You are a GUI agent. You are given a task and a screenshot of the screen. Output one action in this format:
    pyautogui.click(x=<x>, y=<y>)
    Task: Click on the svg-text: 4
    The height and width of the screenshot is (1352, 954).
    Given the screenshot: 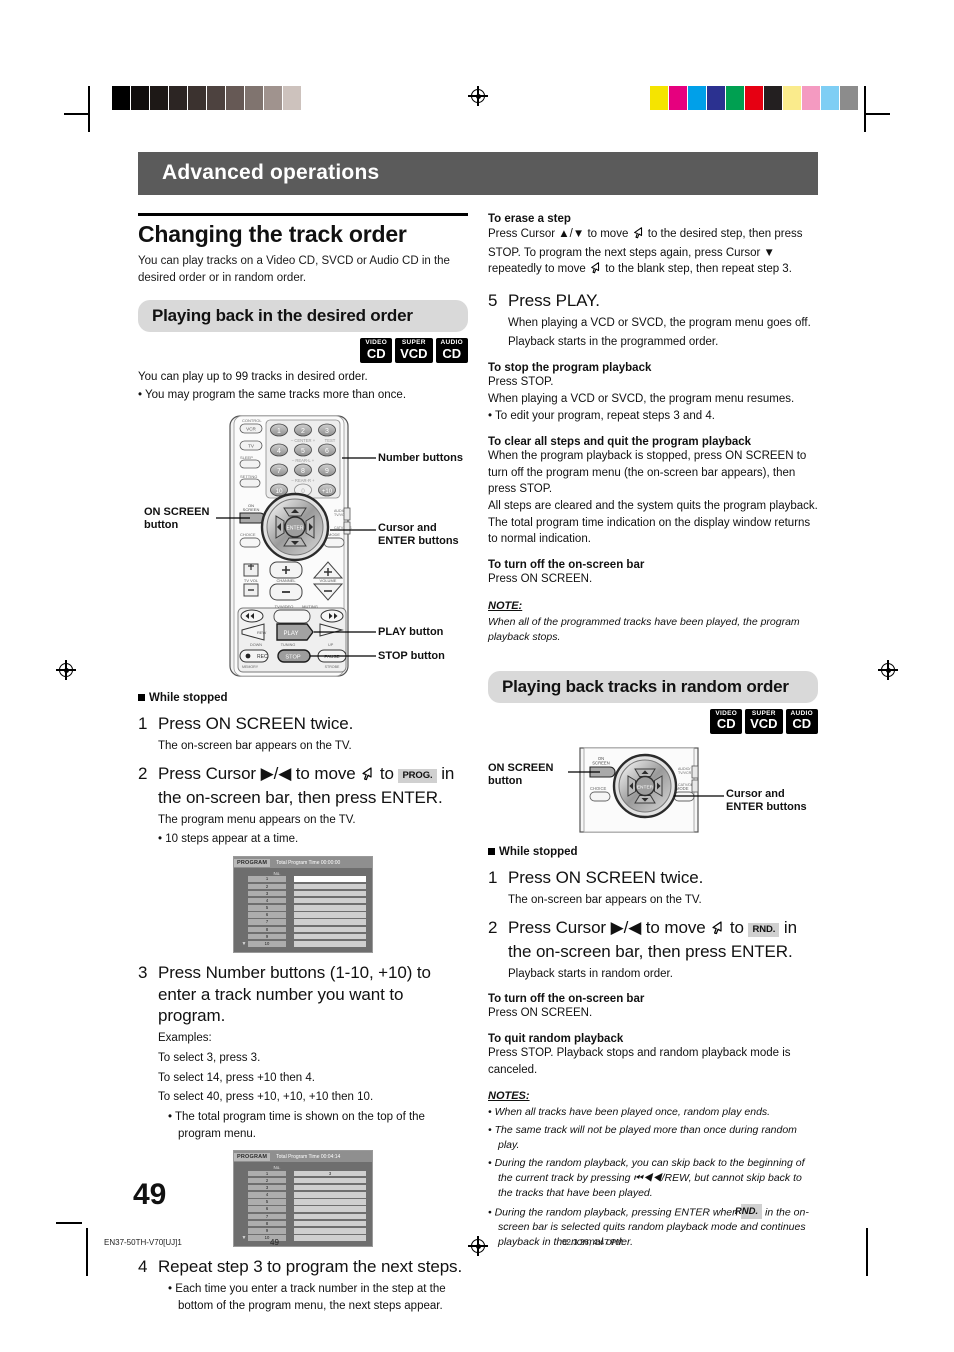 What is the action you would take?
    pyautogui.click(x=279, y=451)
    